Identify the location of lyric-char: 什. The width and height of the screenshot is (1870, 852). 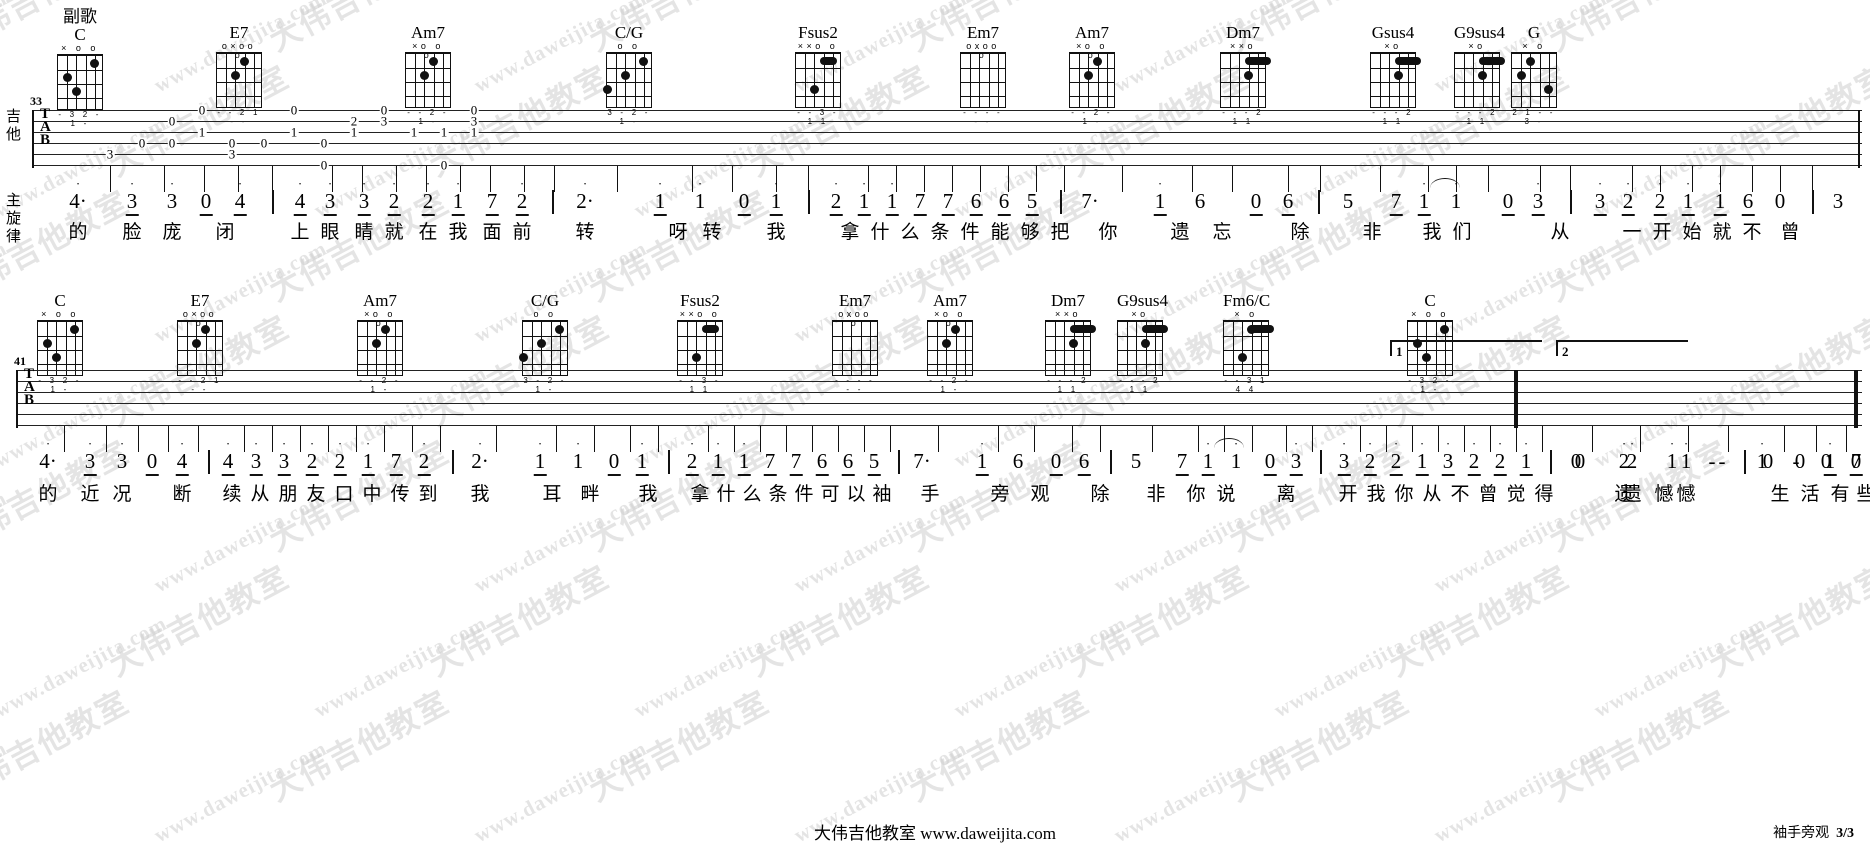
(726, 494).